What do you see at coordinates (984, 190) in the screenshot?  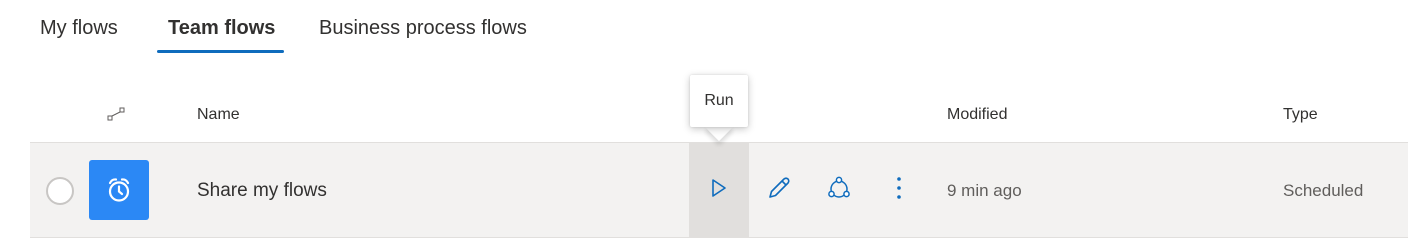 I see `modified-value: 9 min ago` at bounding box center [984, 190].